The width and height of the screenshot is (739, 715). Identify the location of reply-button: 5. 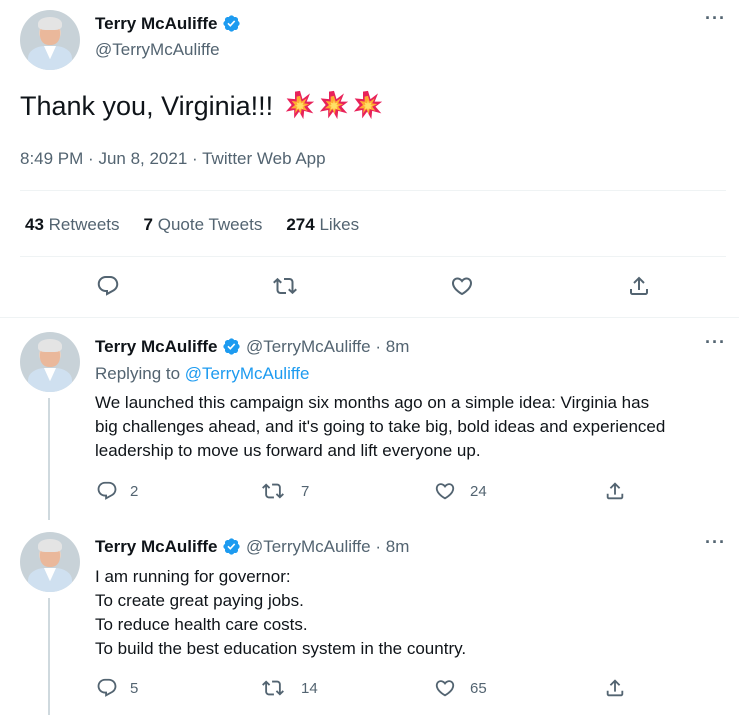
(117, 688).